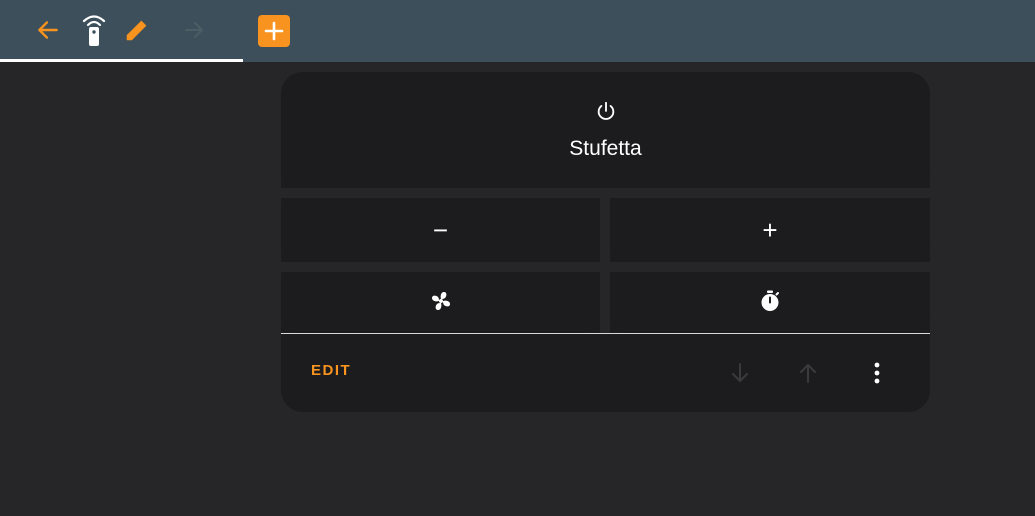 The image size is (1035, 516). I want to click on fan-button, so click(440, 303).